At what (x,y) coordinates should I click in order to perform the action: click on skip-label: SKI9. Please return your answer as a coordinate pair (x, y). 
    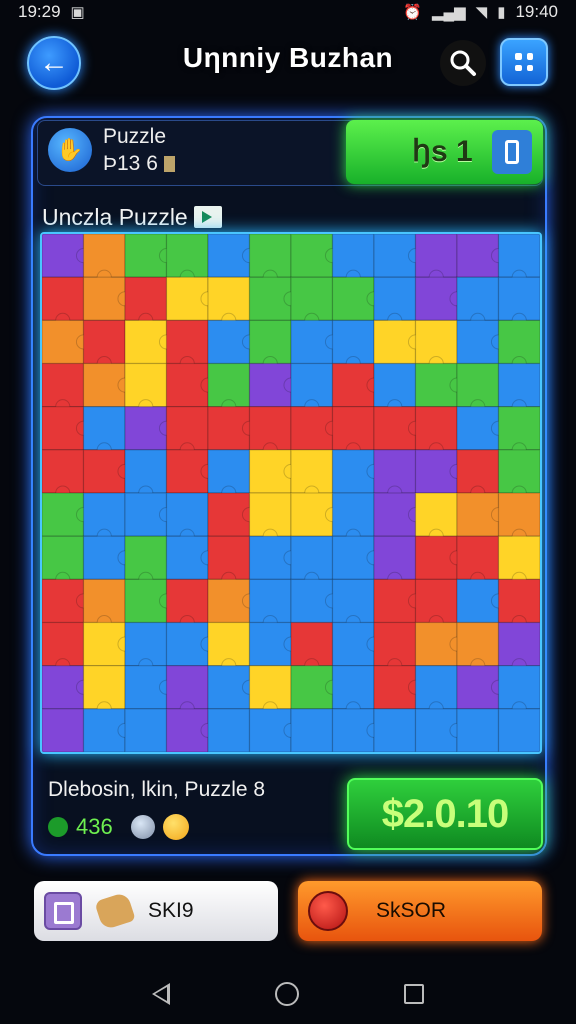
    Looking at the image, I should click on (171, 910).